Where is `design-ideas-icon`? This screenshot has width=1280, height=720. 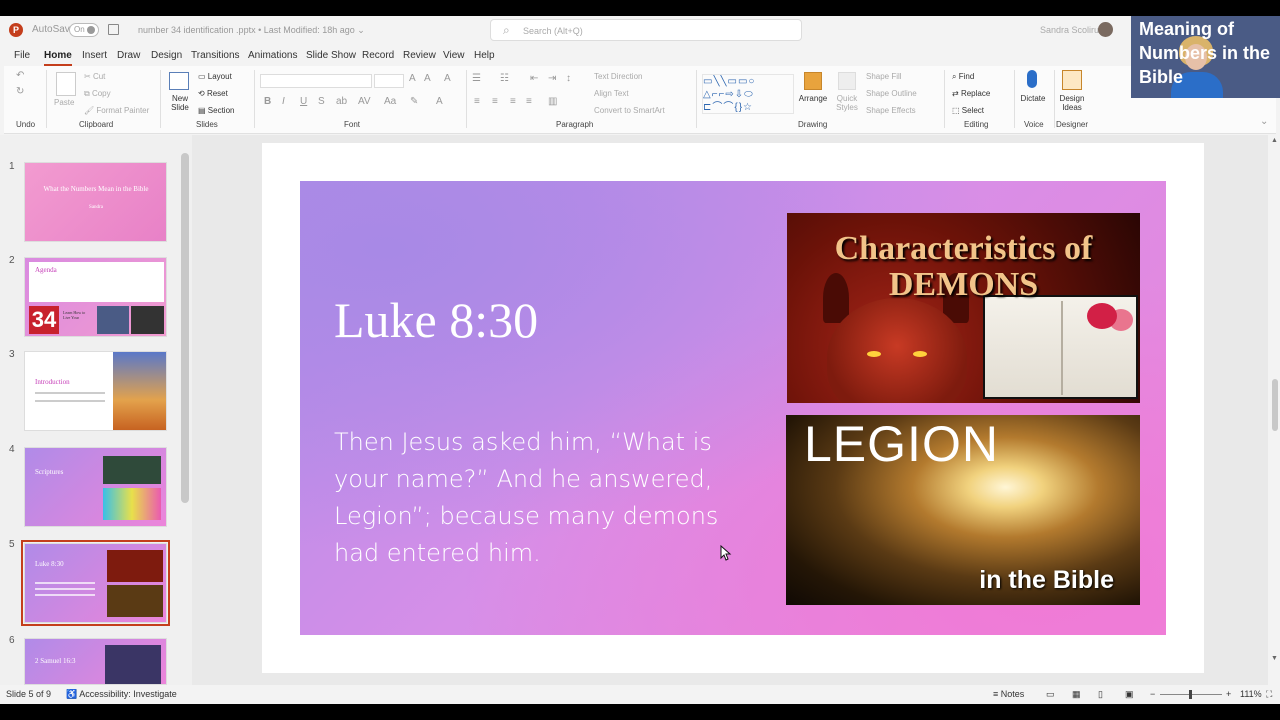 design-ideas-icon is located at coordinates (1072, 80).